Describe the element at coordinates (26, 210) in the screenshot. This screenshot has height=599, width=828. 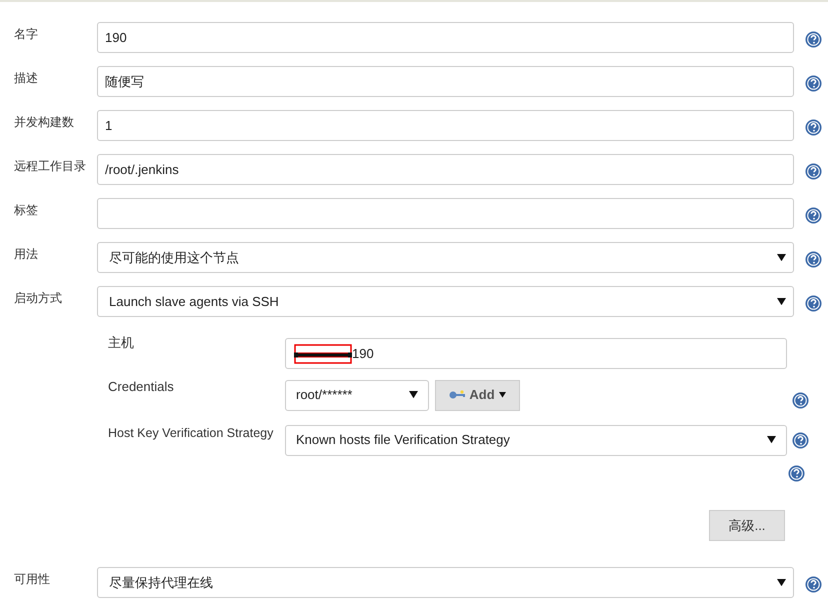
I see `field-label: 标签` at that location.